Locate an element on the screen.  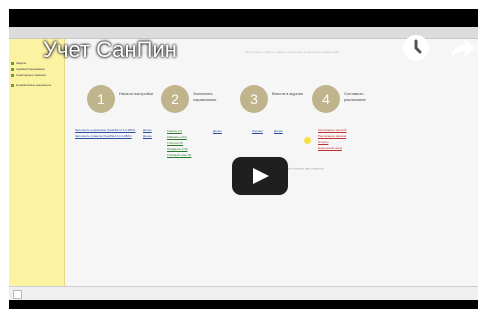
sidebar-item-docs: Нормативные документы is located at coordinates (31, 85).